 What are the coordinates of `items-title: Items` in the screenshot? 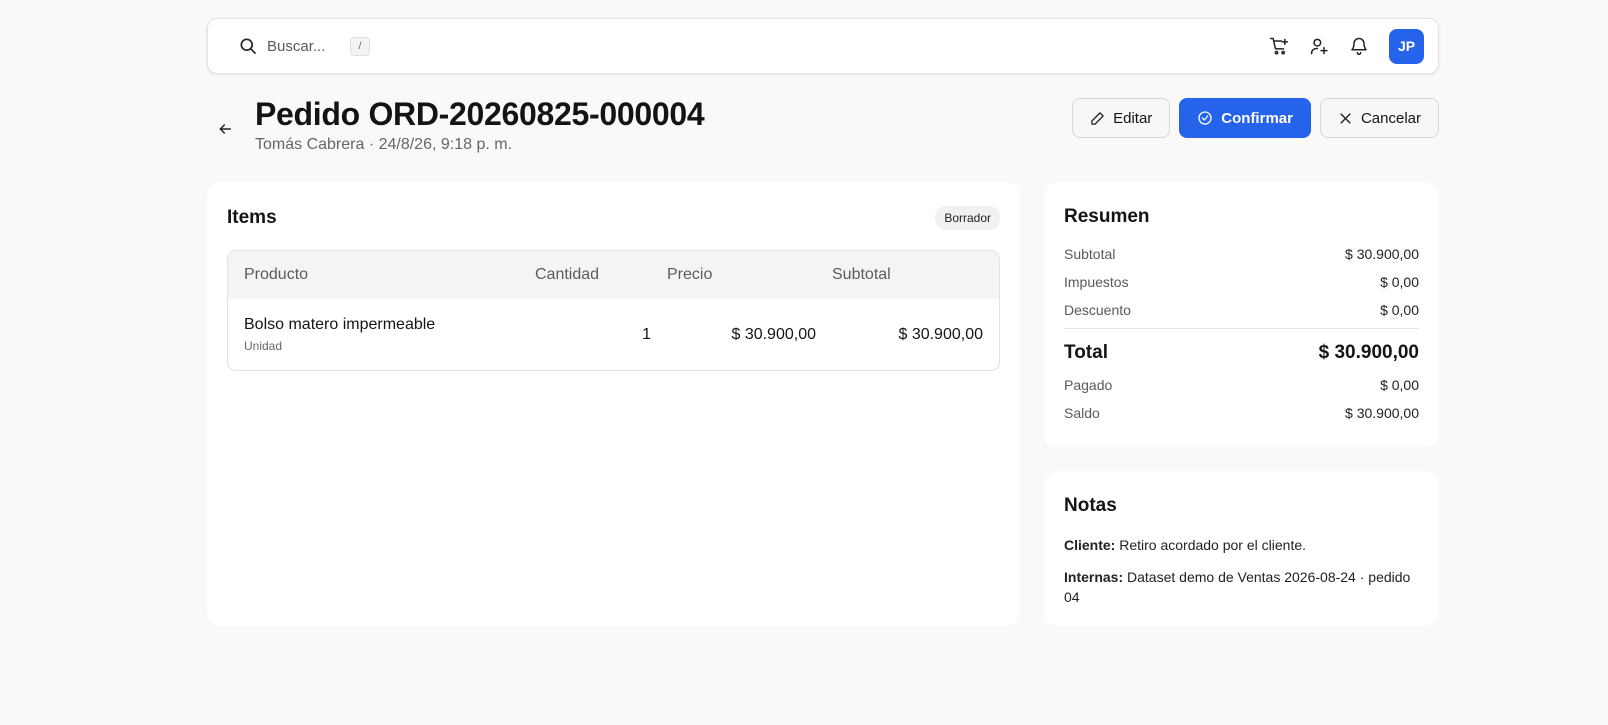 It's located at (252, 217).